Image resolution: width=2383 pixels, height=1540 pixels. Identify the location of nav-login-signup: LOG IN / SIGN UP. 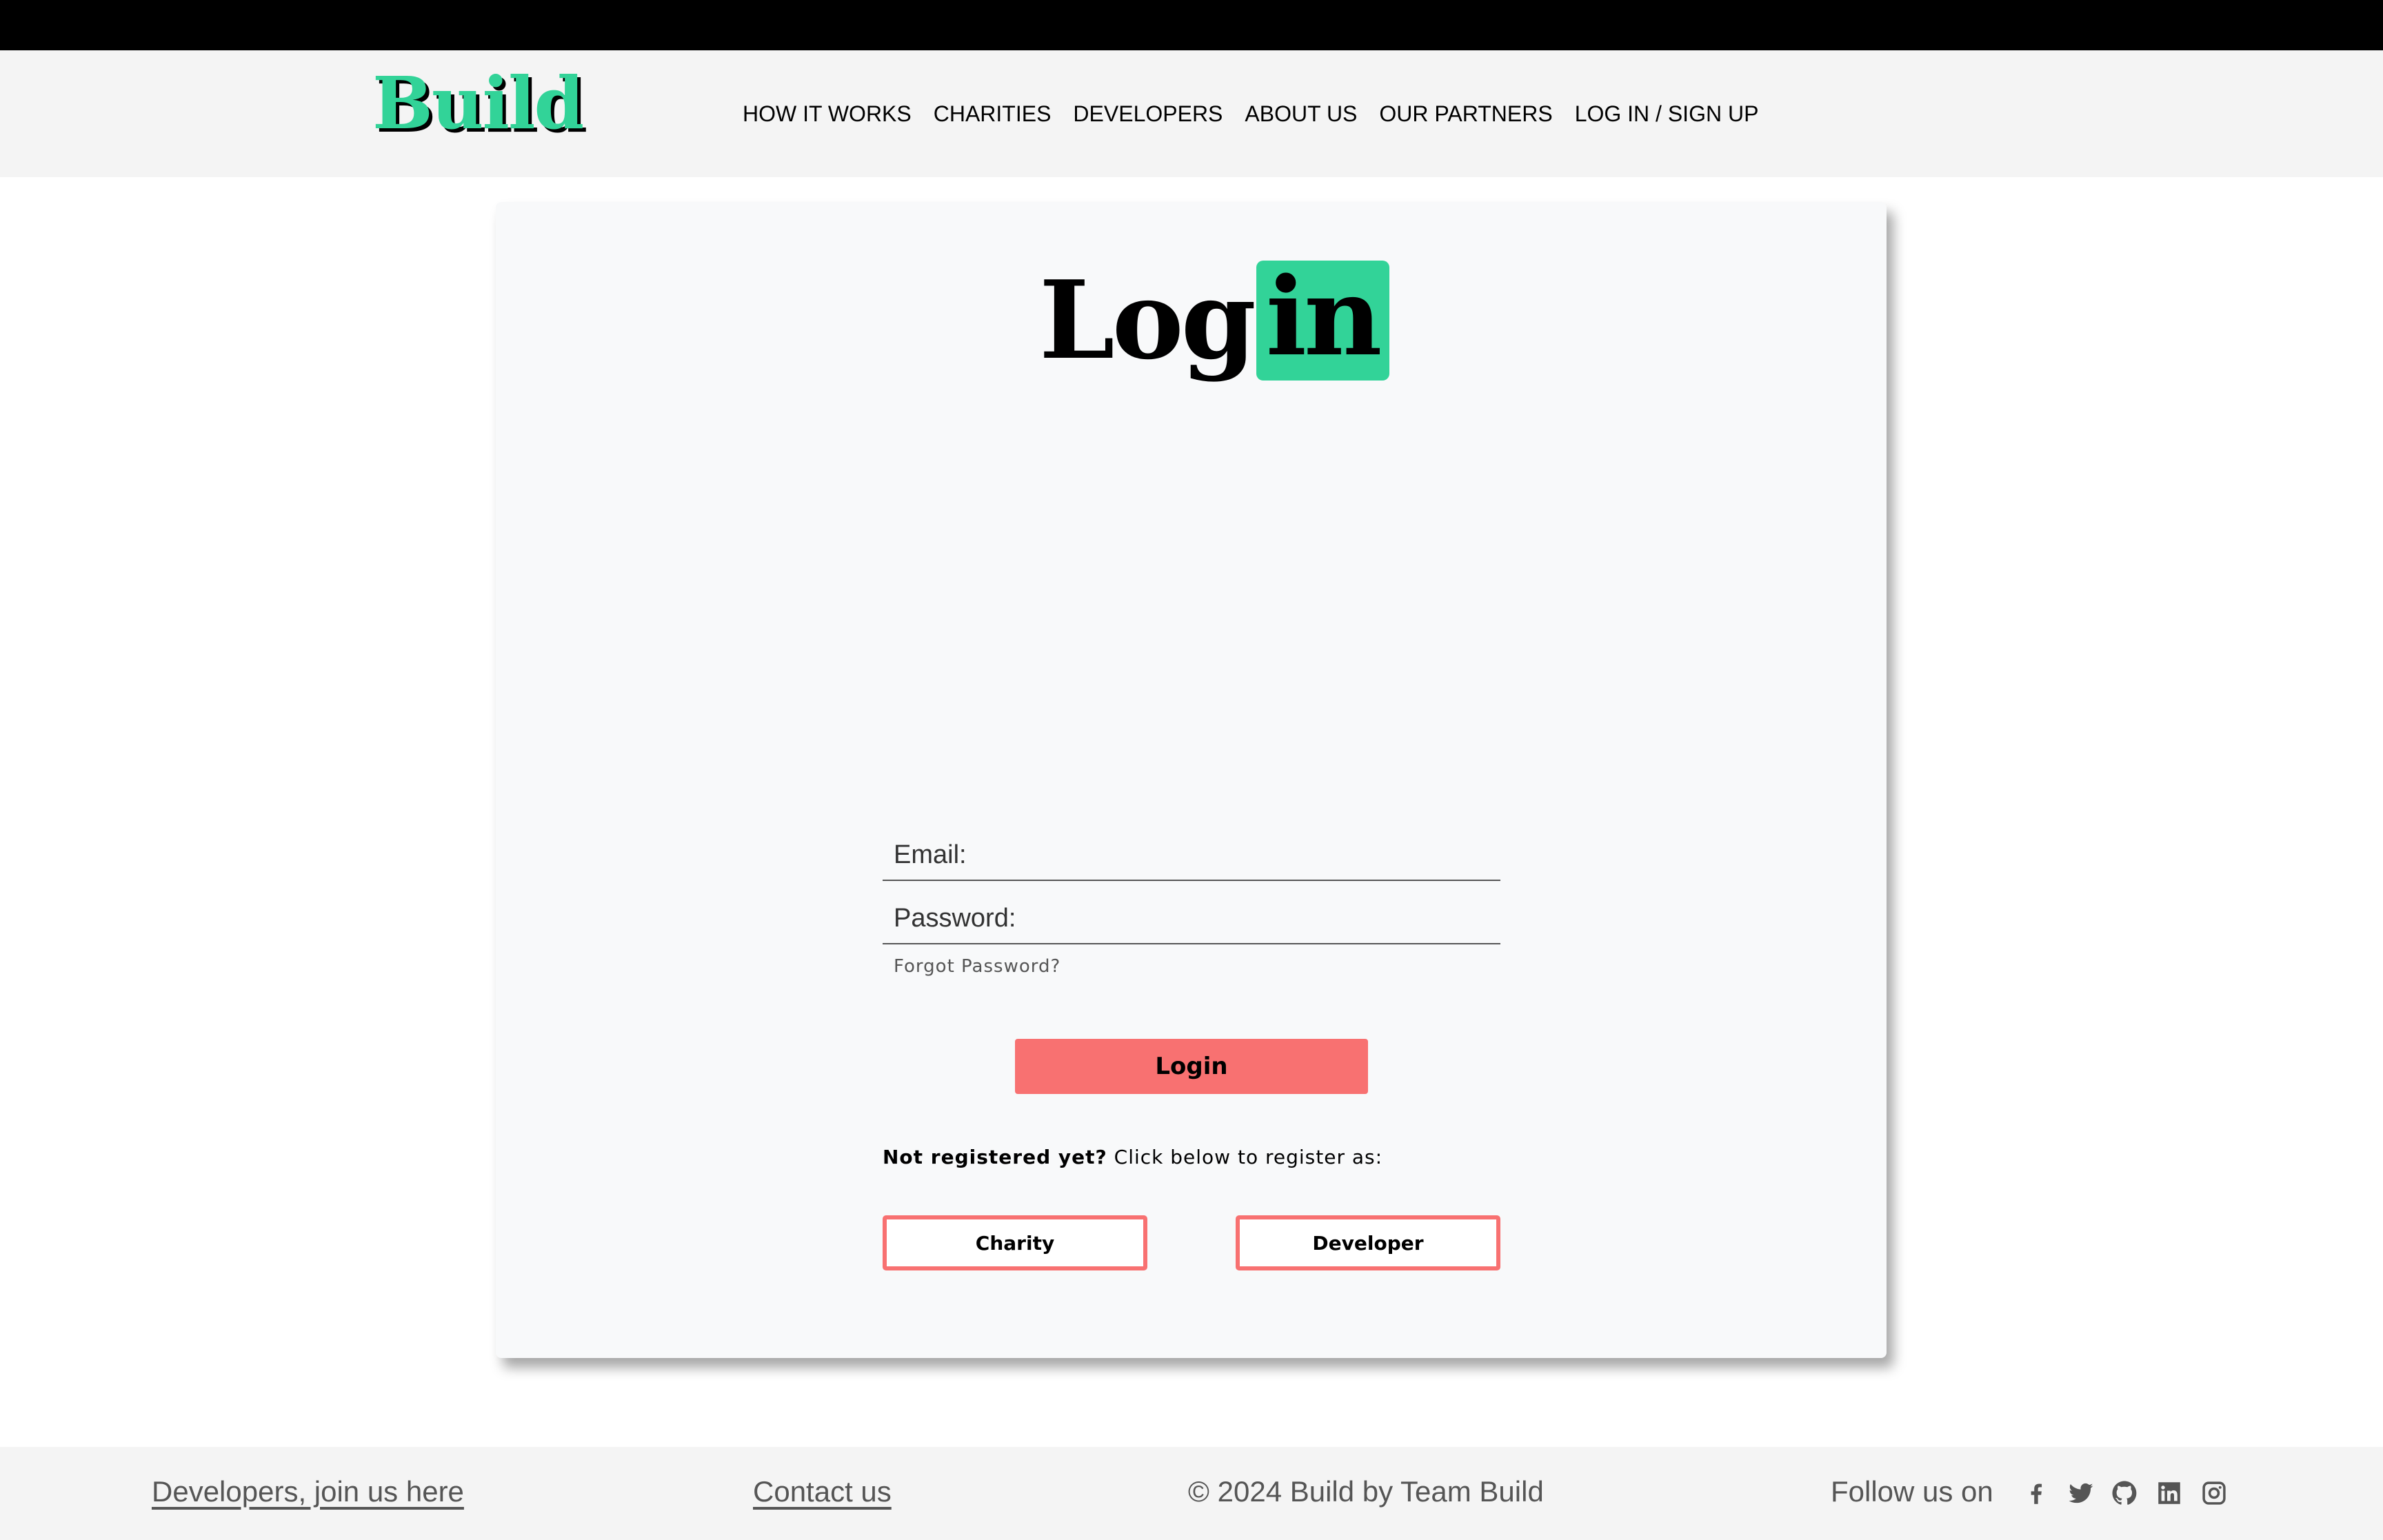
(1667, 114).